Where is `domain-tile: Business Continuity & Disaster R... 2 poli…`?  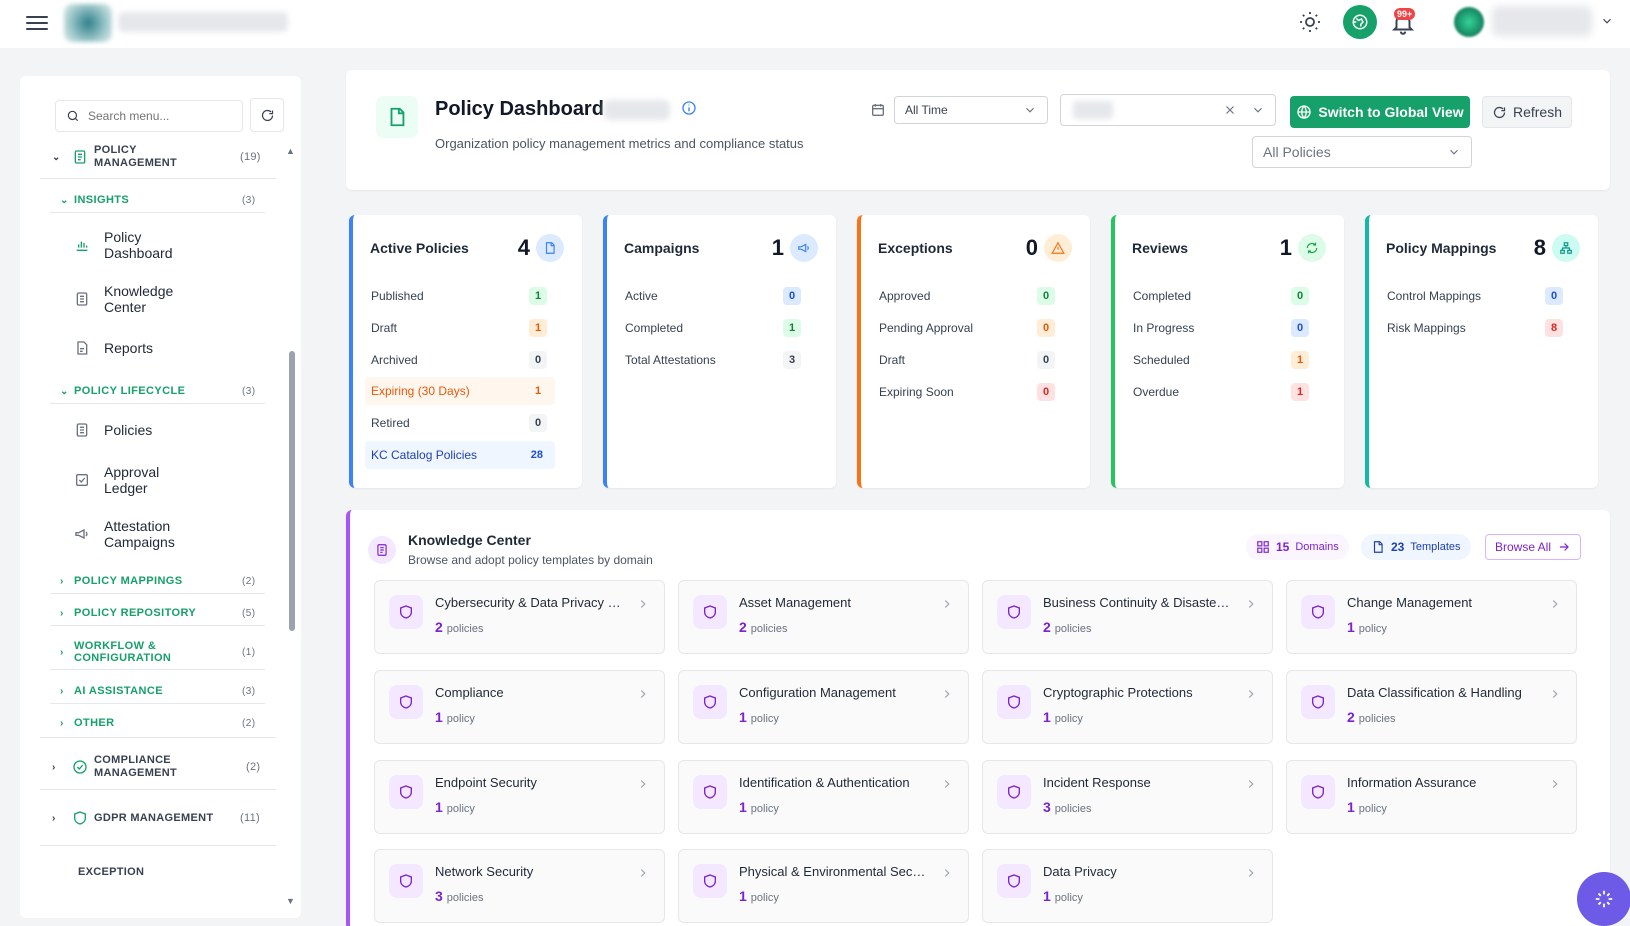
domain-tile: Business Continuity & Disaster R... 2 poli… is located at coordinates (1127, 617).